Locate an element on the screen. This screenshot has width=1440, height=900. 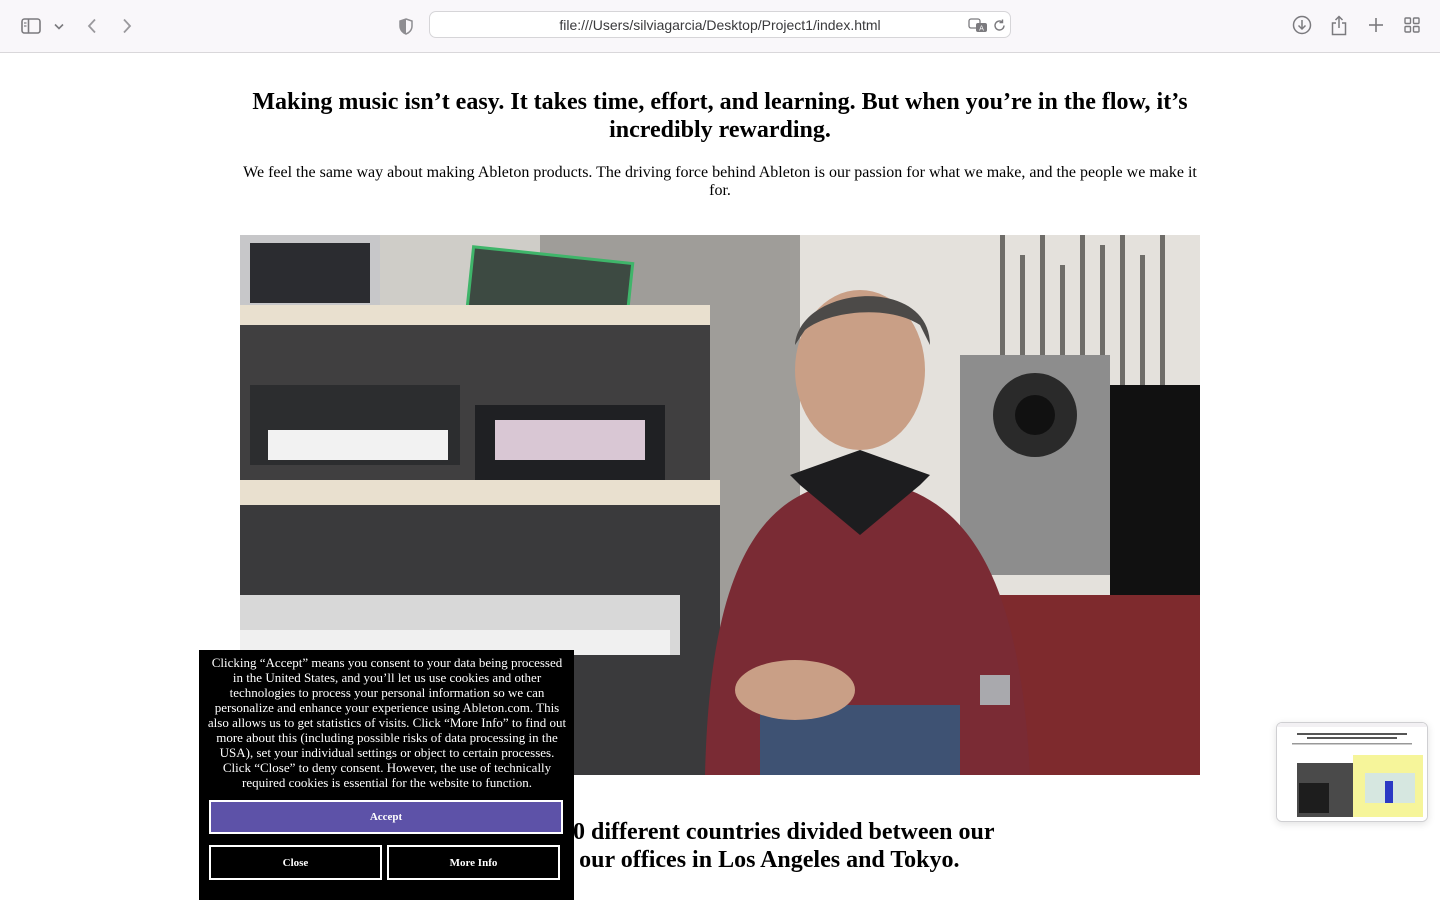
download-icon is located at coordinates (1302, 25).